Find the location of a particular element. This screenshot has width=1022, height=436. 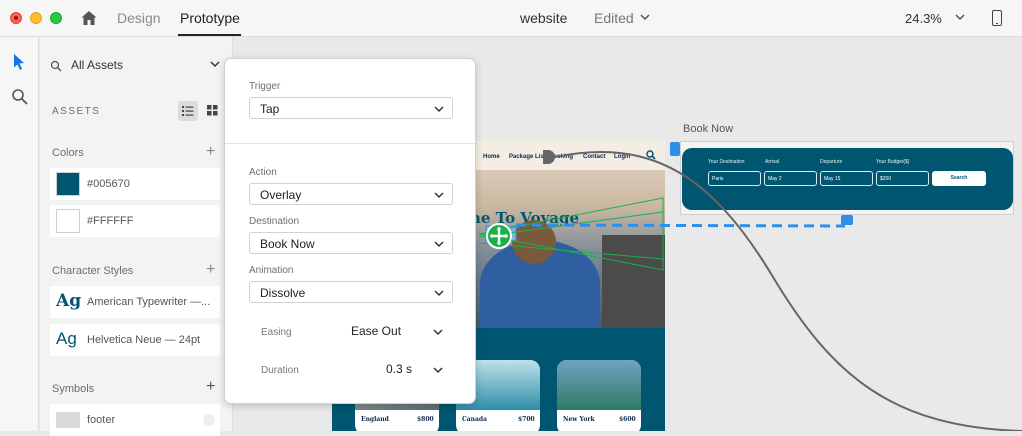

tab-prototype: Prototype is located at coordinates (210, 18).